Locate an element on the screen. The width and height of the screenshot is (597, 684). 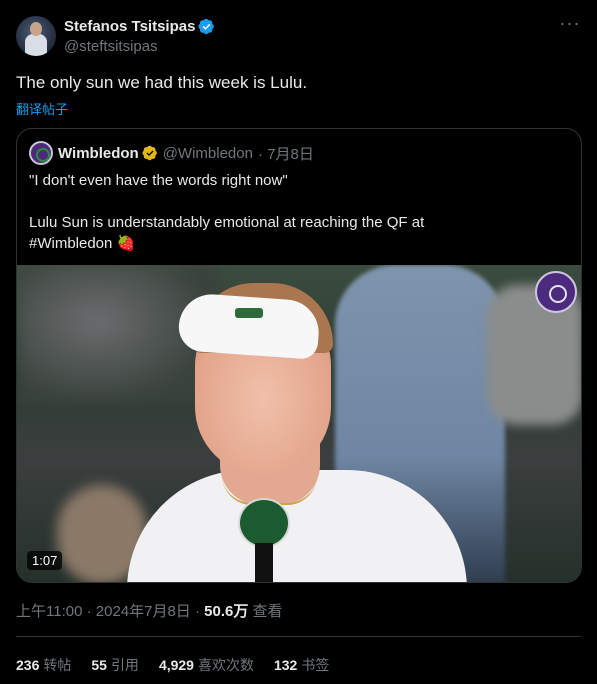
author-handle: @steftsitsipas is located at coordinates (139, 46).